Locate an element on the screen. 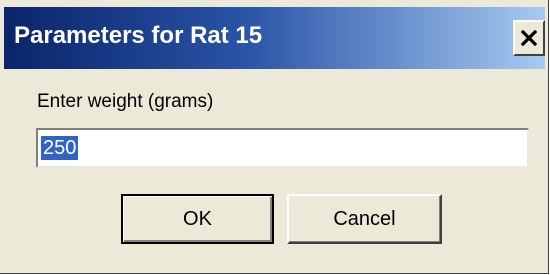  close-x-icon is located at coordinates (529, 38).